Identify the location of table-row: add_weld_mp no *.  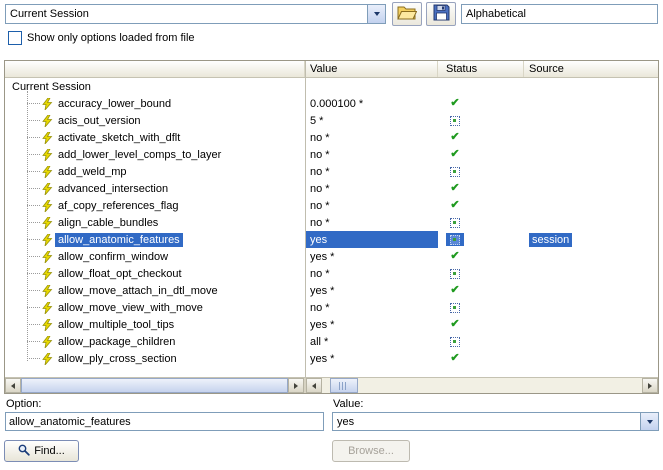
(331, 171).